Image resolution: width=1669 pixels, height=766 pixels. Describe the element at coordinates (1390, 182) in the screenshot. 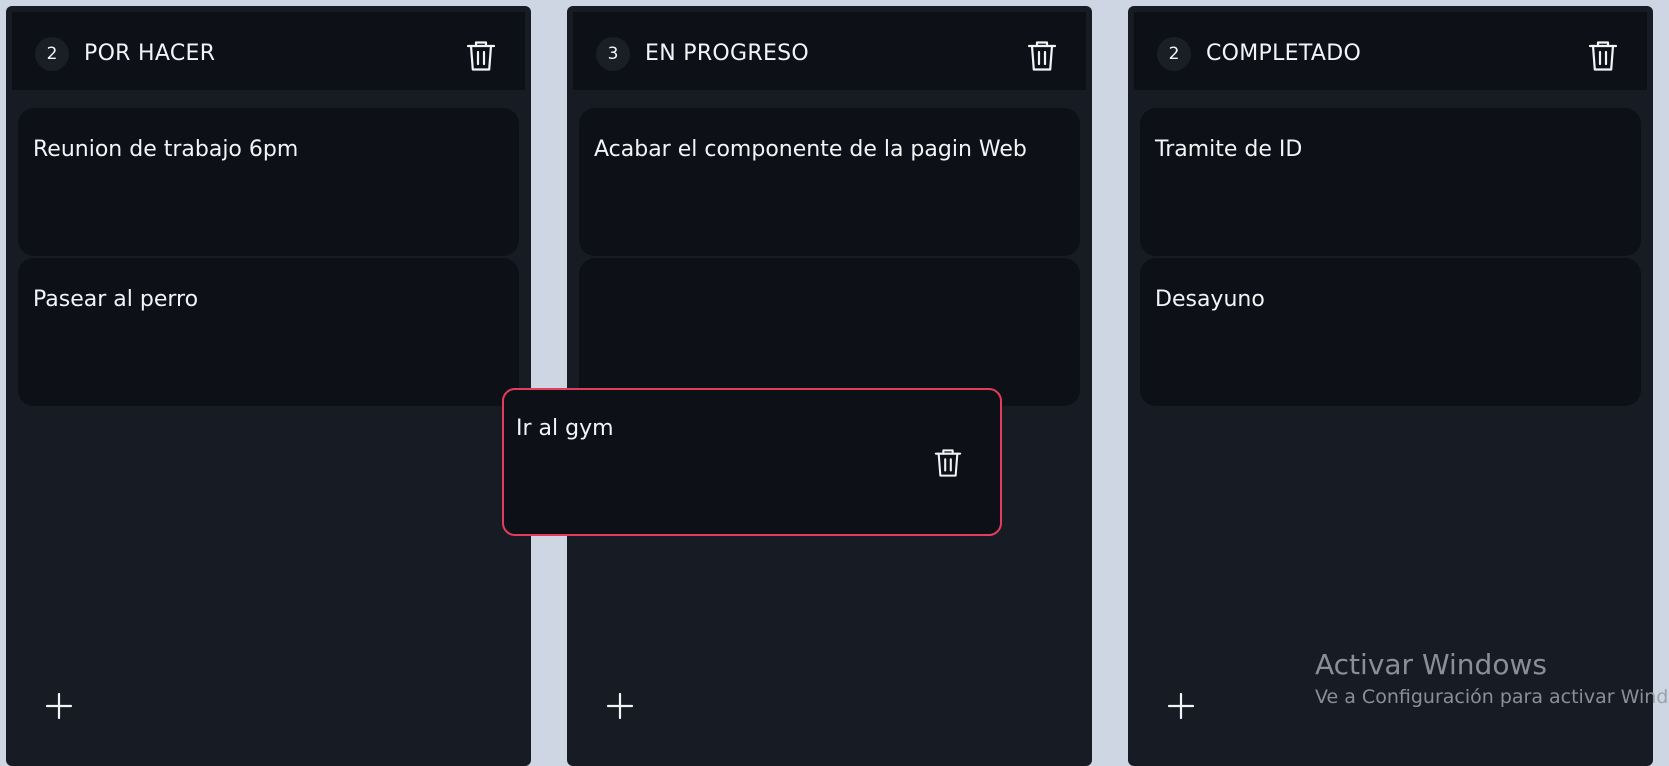

I see `task-card: Tramite de ID` at that location.